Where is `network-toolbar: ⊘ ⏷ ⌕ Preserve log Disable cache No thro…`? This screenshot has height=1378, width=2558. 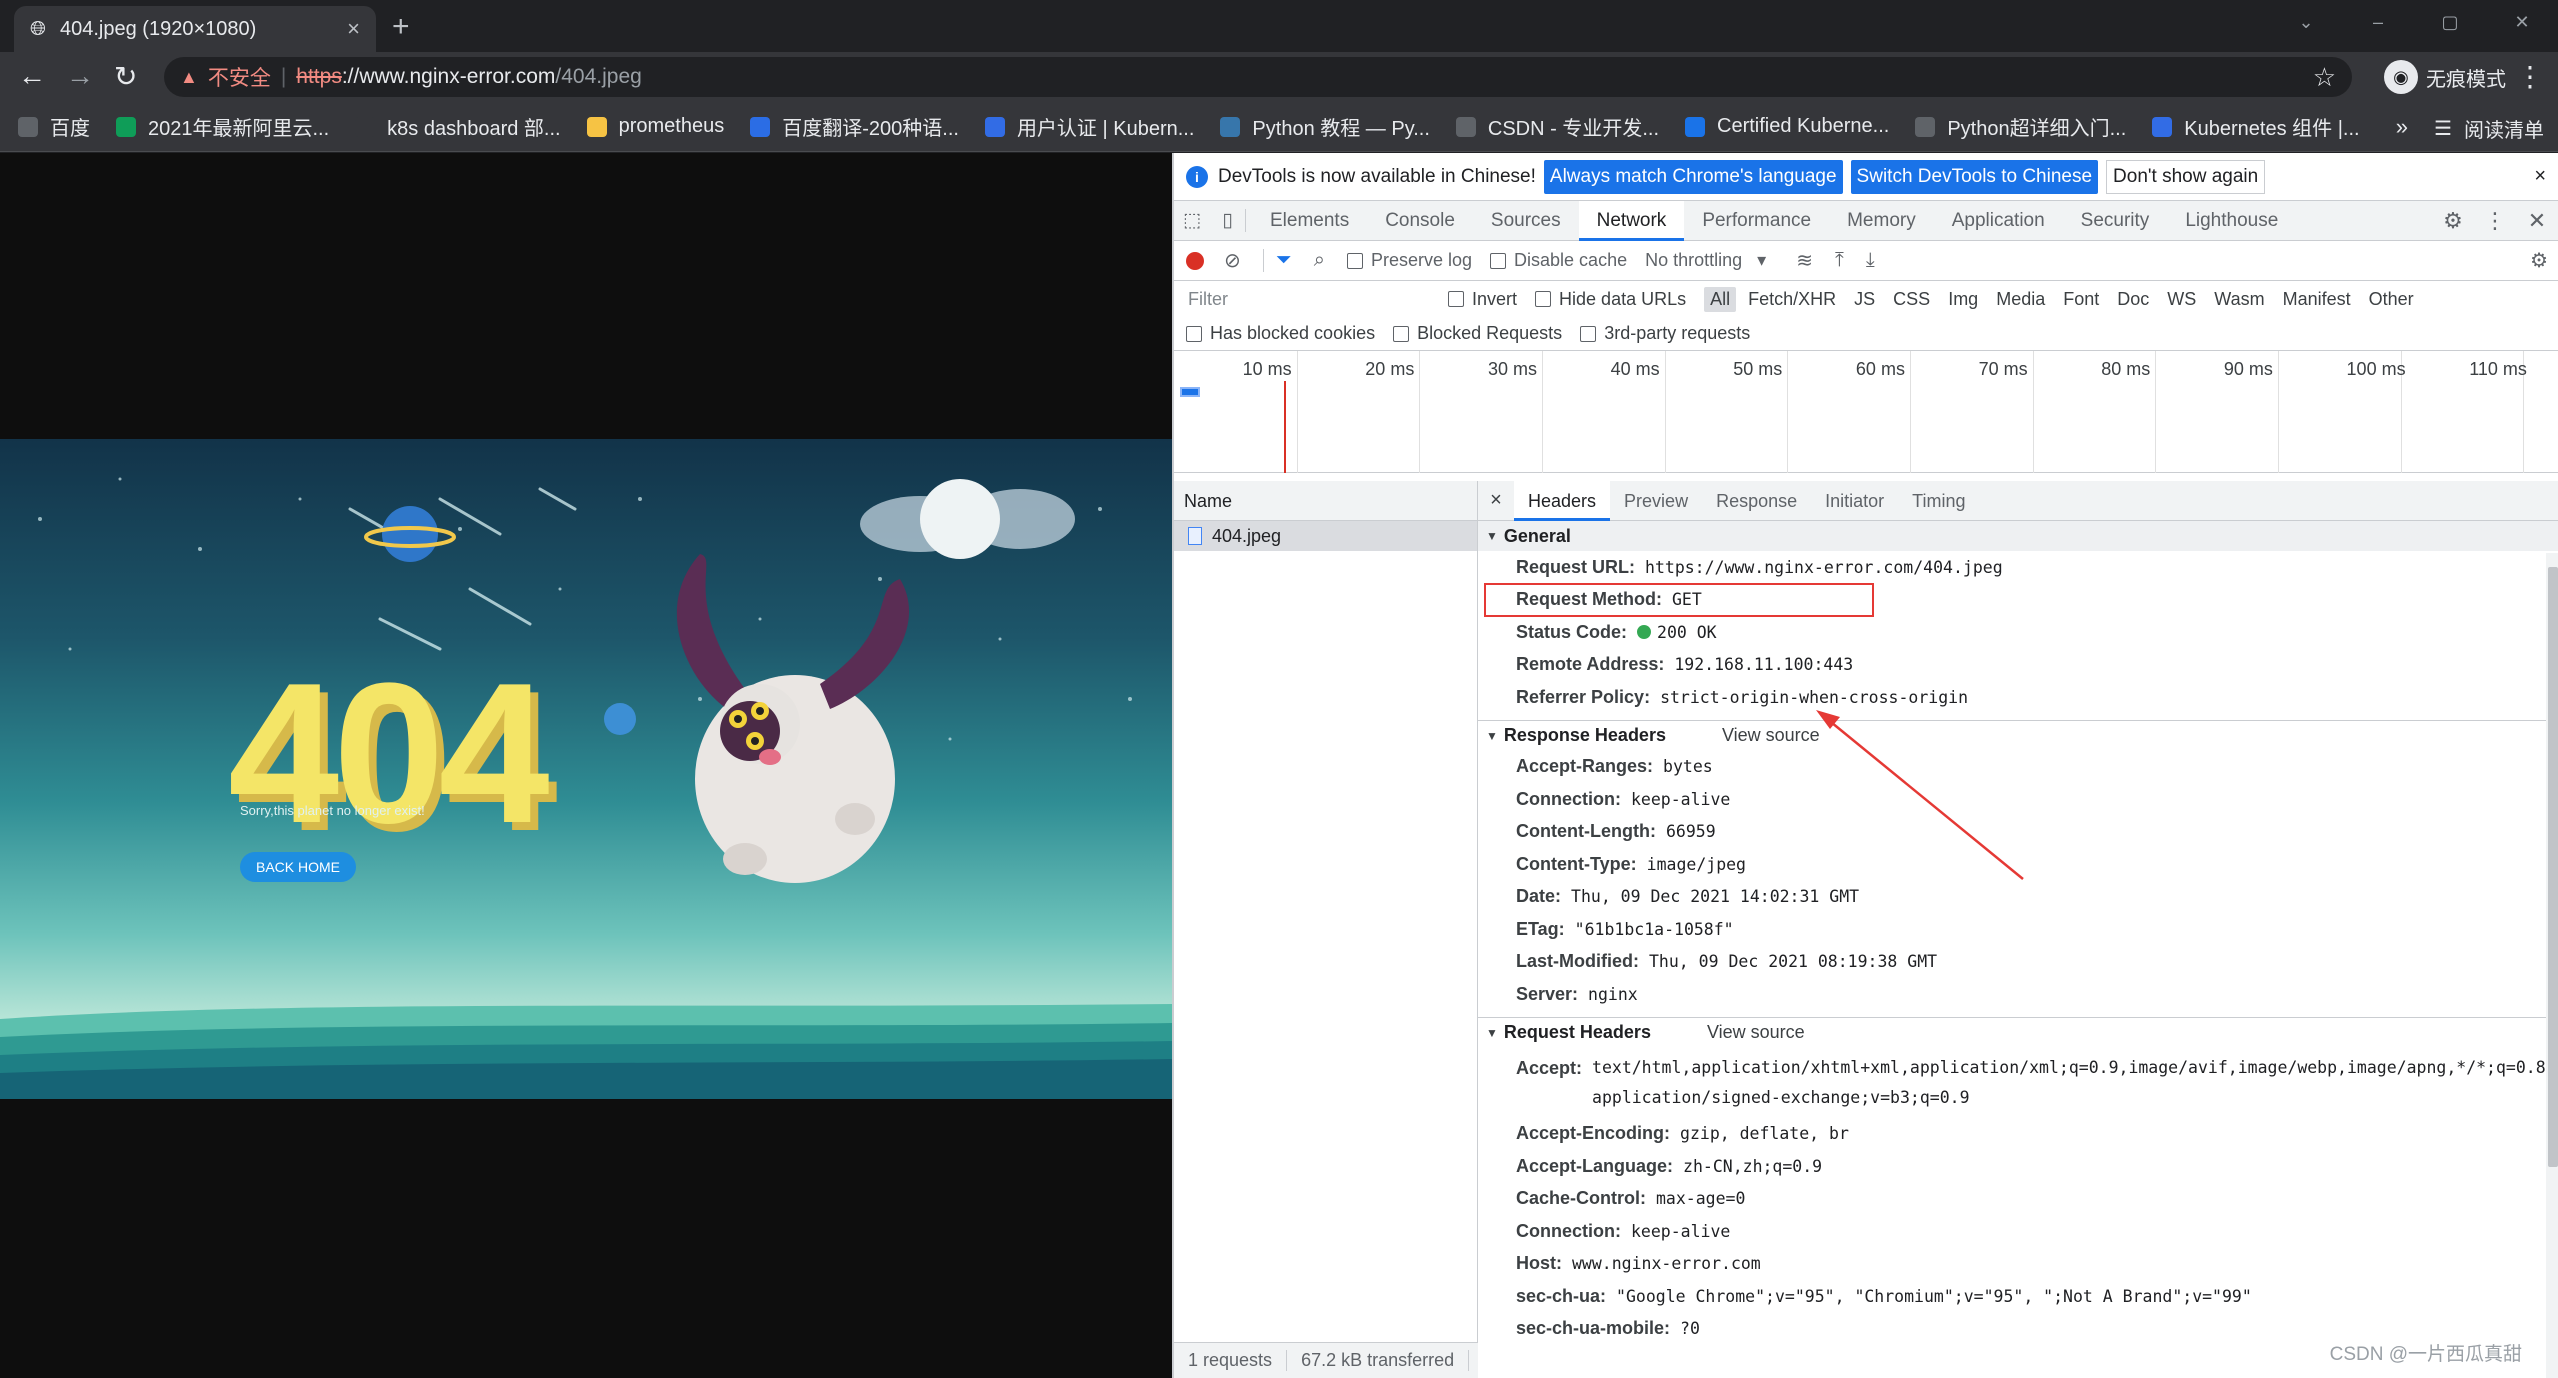
network-toolbar: ⊘ ⏷ ⌕ Preserve log Disable cache No thro… is located at coordinates (1866, 261).